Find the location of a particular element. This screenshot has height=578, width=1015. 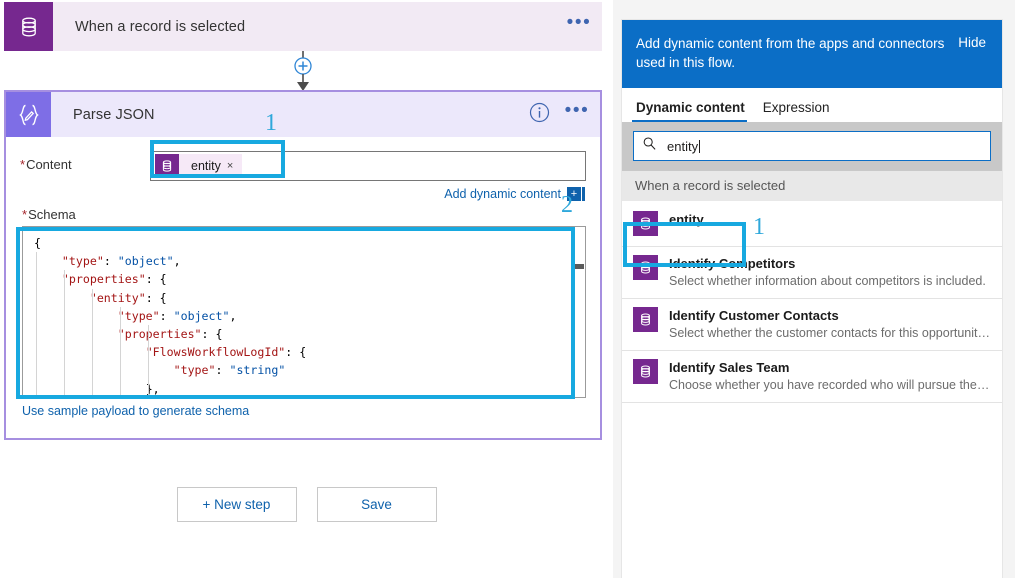

tab-dynamic-content: Dynamic content is located at coordinates (695, 111).